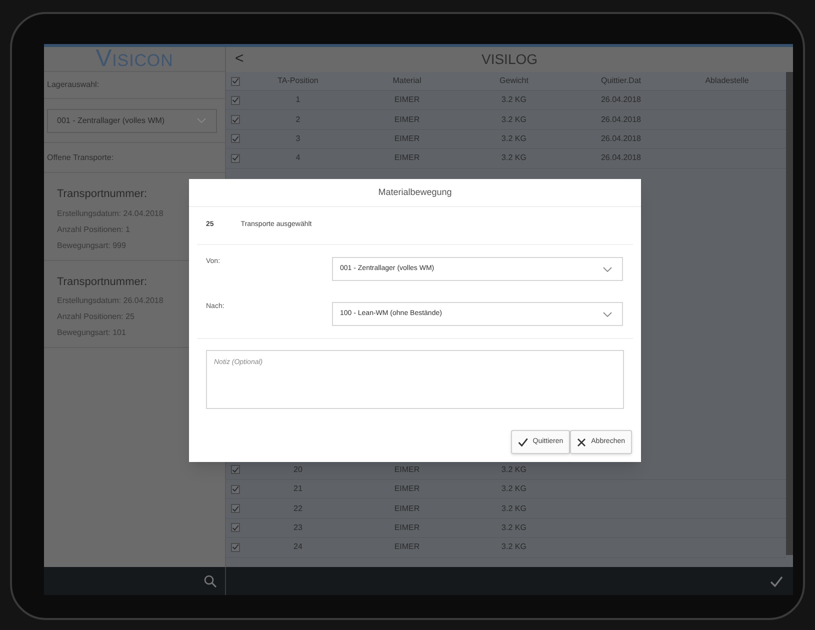 The image size is (815, 630). Describe the element at coordinates (298, 470) in the screenshot. I see `table-cell: 20` at that location.